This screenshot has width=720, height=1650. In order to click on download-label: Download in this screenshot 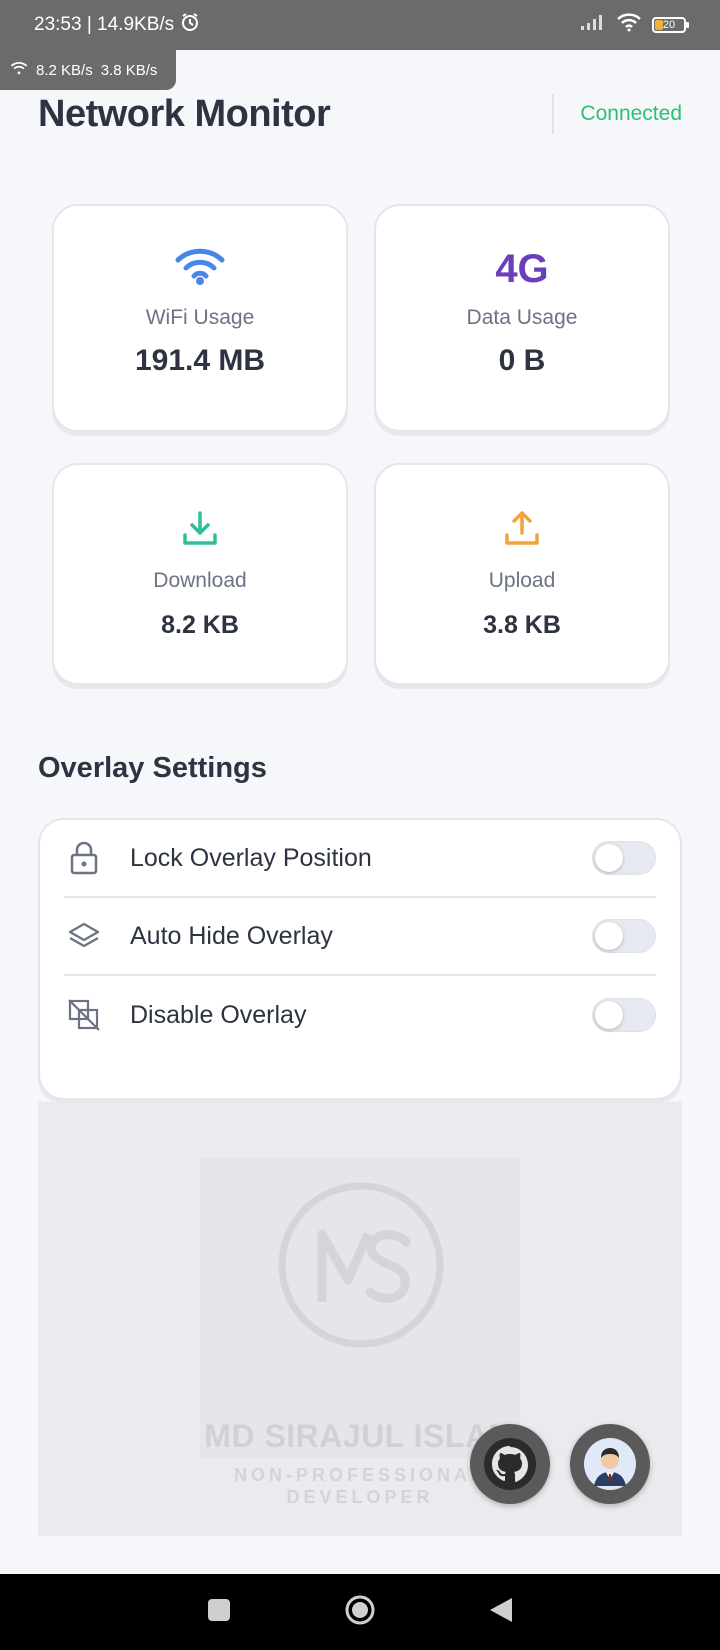, I will do `click(200, 580)`.